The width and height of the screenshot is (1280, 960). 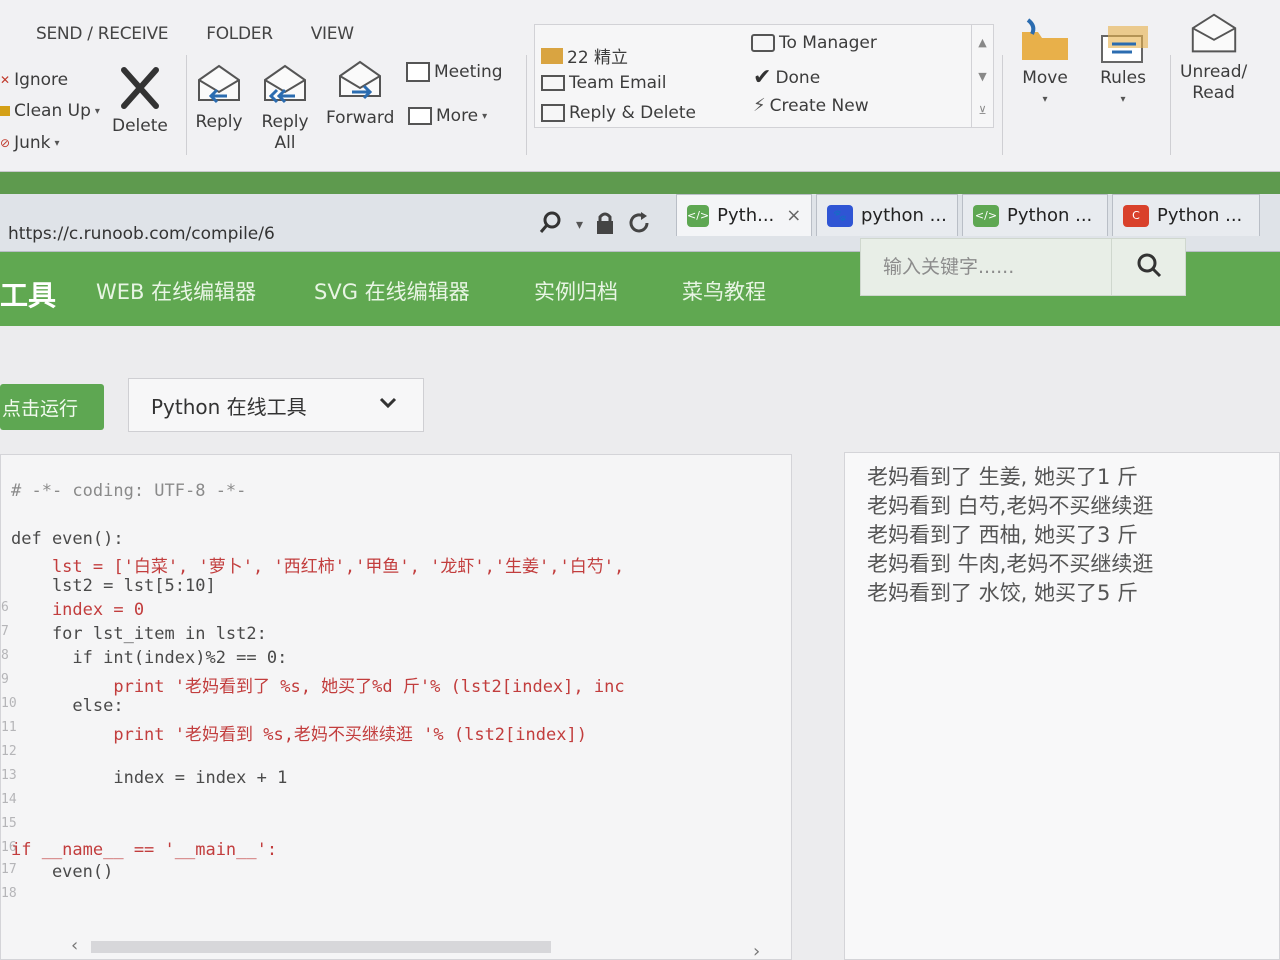 What do you see at coordinates (276, 405) in the screenshot?
I see `language-select: Python 在线工具` at bounding box center [276, 405].